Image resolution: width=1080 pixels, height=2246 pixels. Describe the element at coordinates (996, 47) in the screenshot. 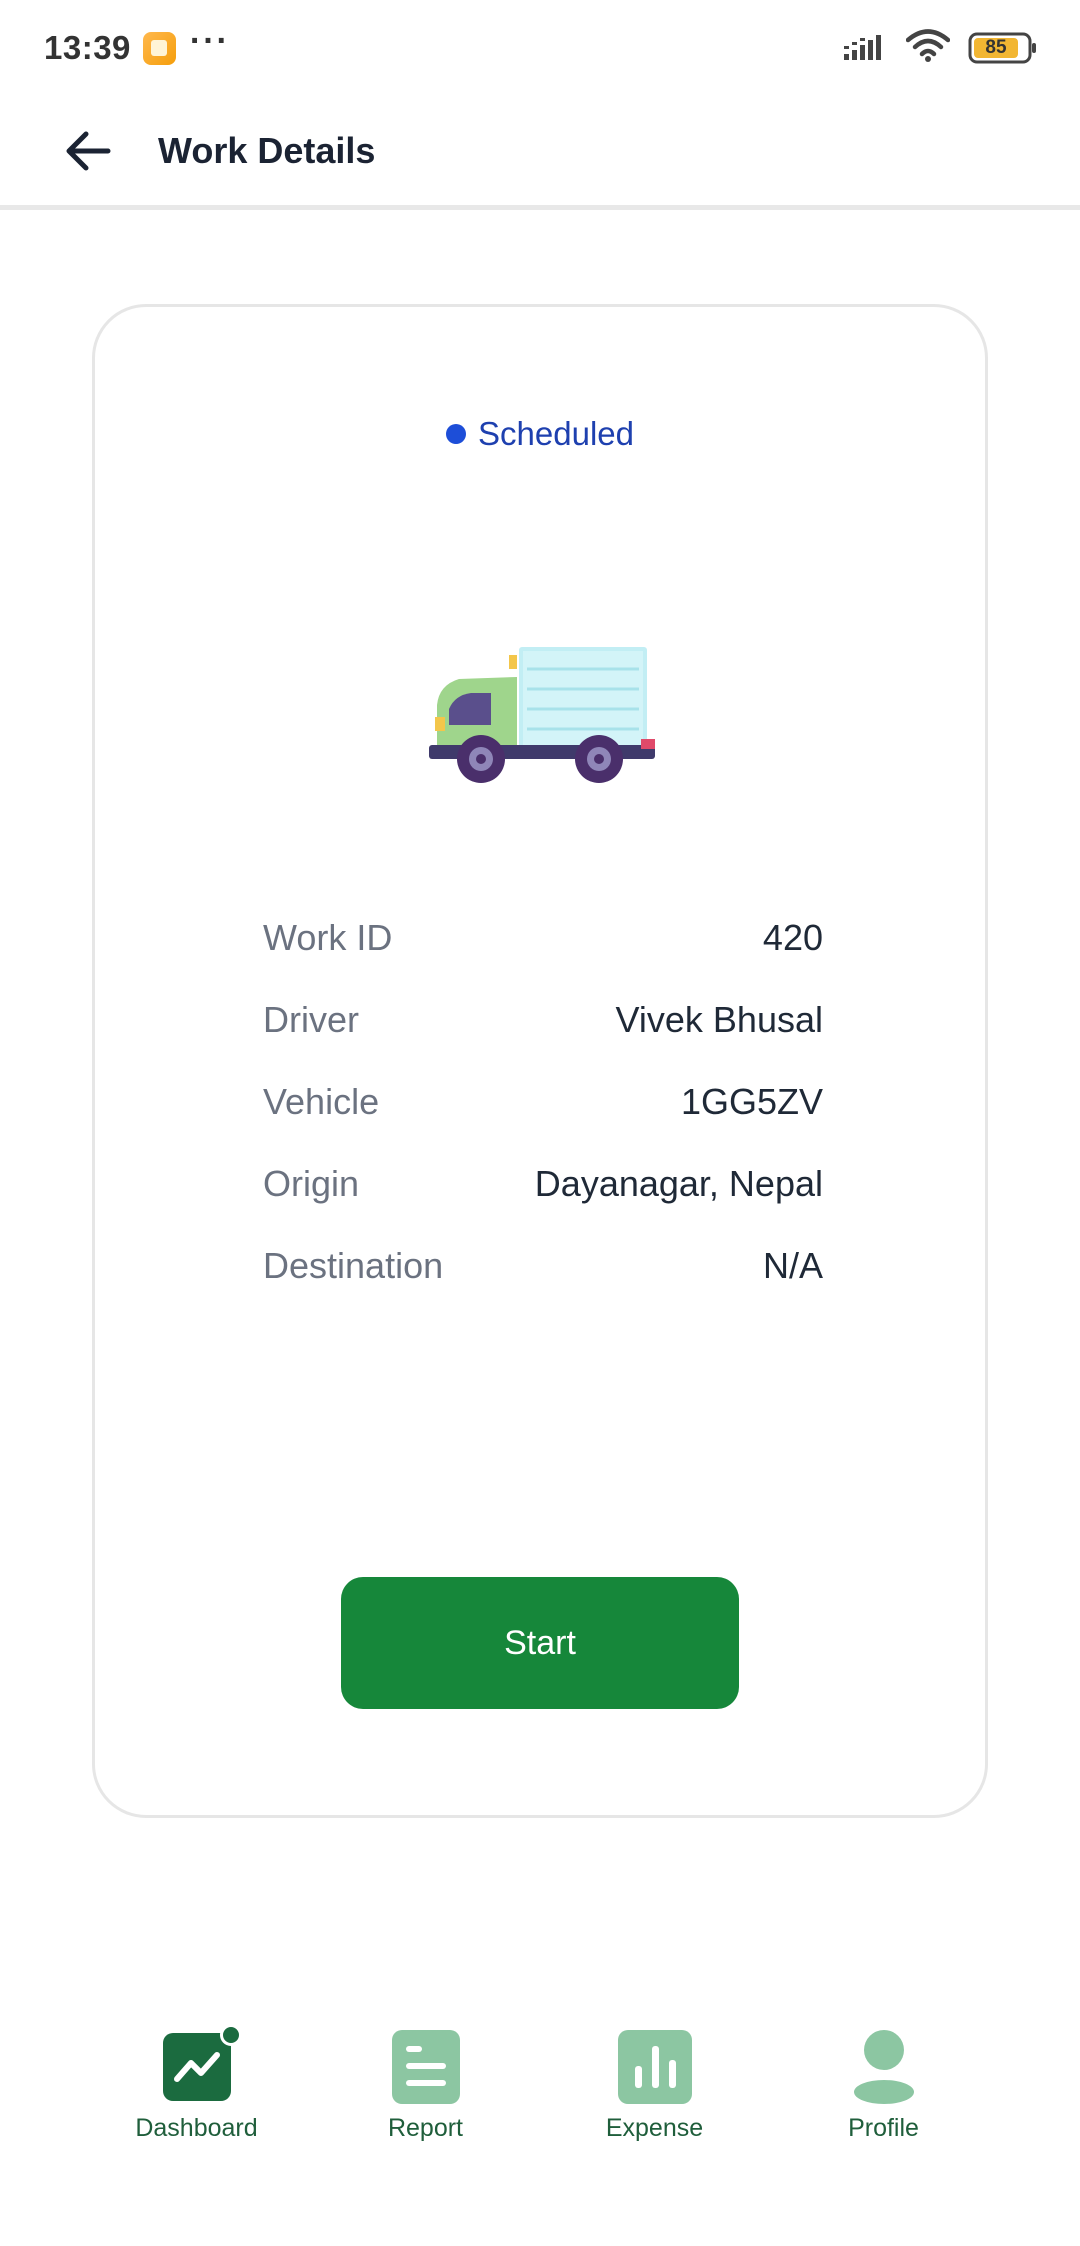

I see `battery-level: 85` at that location.